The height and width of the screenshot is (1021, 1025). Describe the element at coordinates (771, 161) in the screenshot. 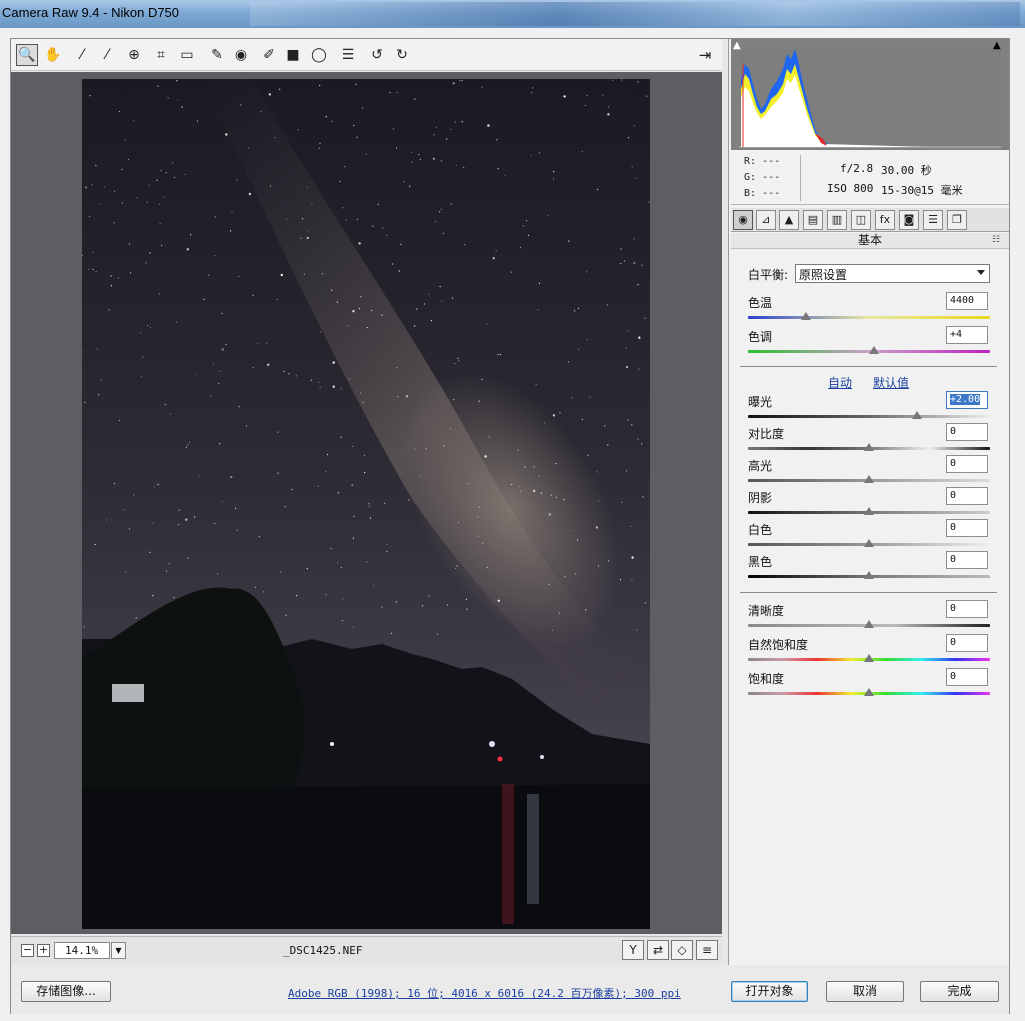

I see `r-value: ---` at that location.